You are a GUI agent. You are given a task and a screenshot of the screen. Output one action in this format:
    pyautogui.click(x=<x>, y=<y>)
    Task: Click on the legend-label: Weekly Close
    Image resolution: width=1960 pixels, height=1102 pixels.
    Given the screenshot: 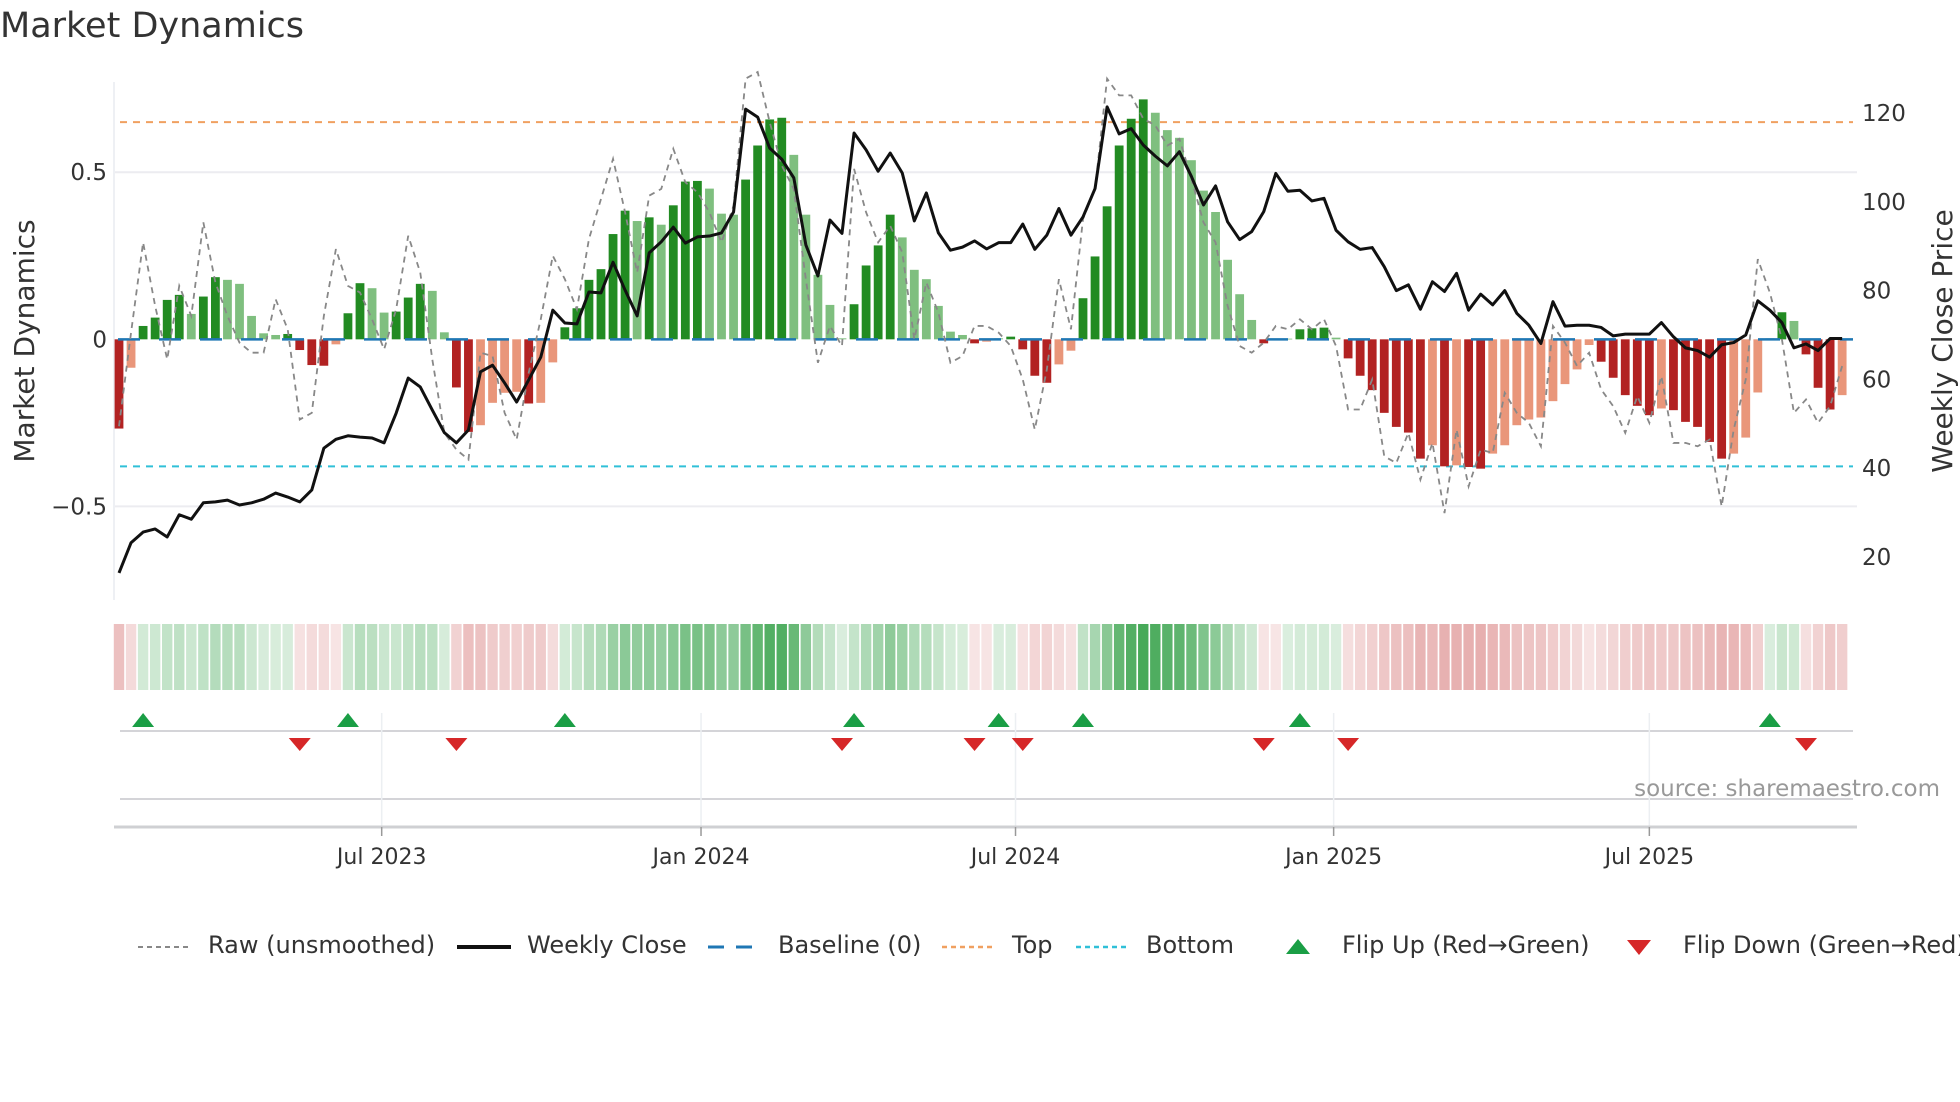 What is the action you would take?
    pyautogui.click(x=607, y=945)
    